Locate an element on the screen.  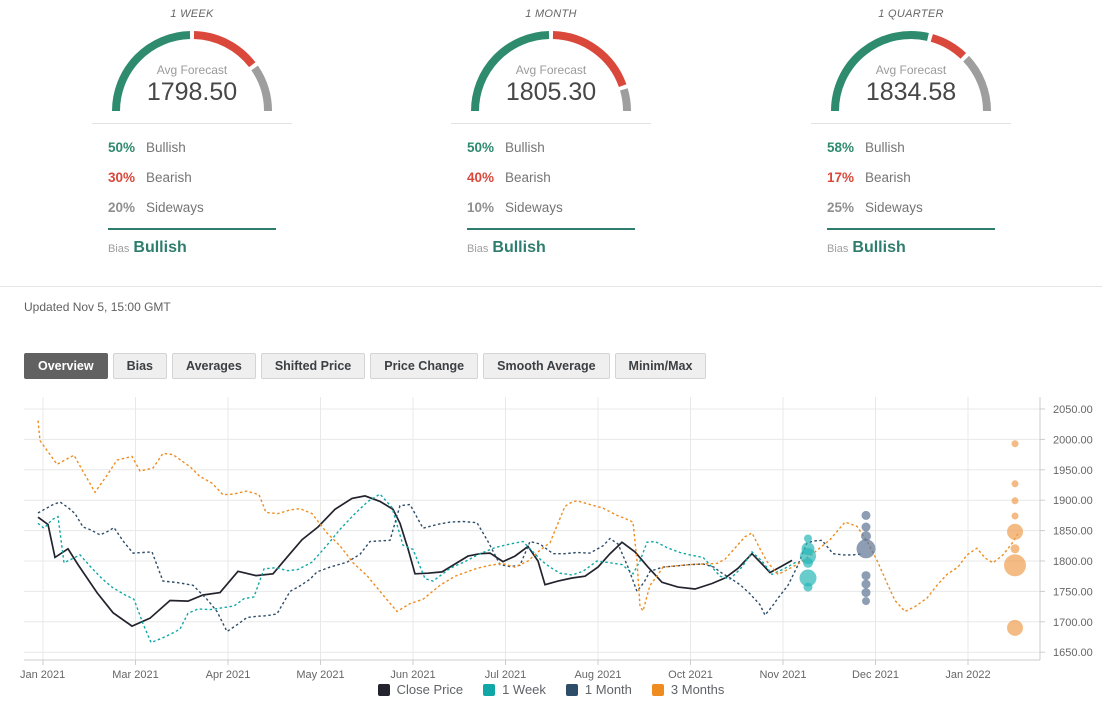
legend-label: 3 Months is located at coordinates (697, 689).